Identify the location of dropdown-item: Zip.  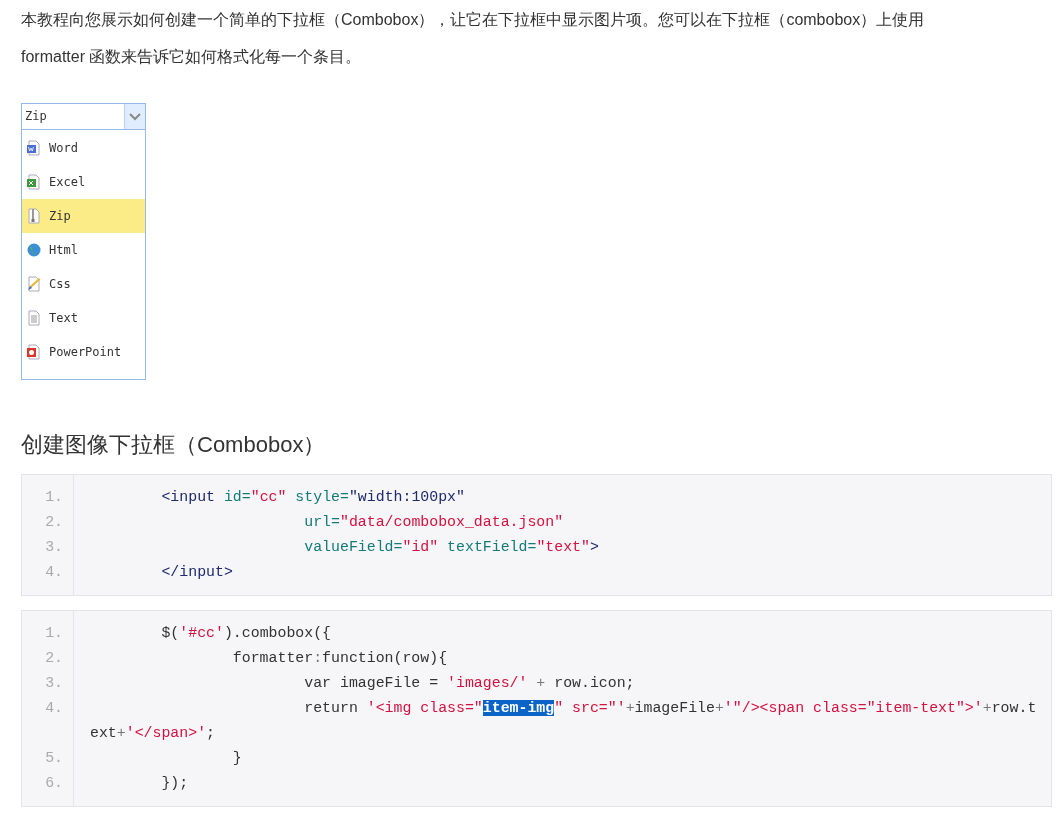
(83, 216).